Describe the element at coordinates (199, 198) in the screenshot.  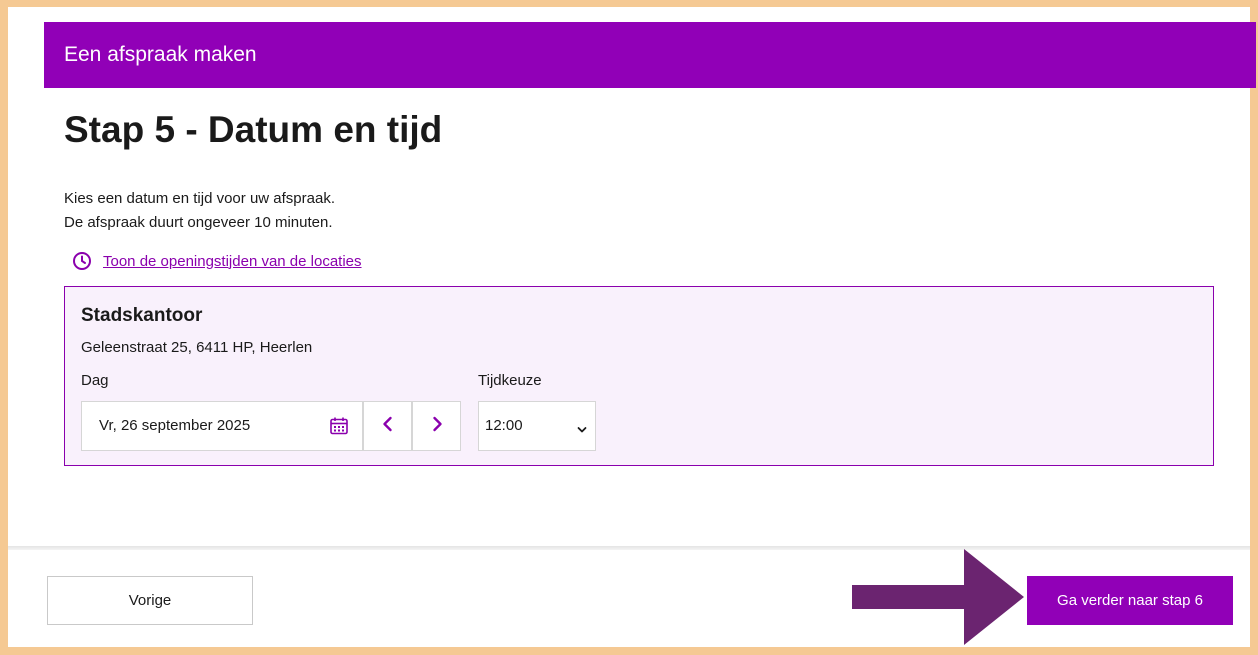
I see `intro-text-line1: Kies een datum en tijd voor uw afspraak.` at that location.